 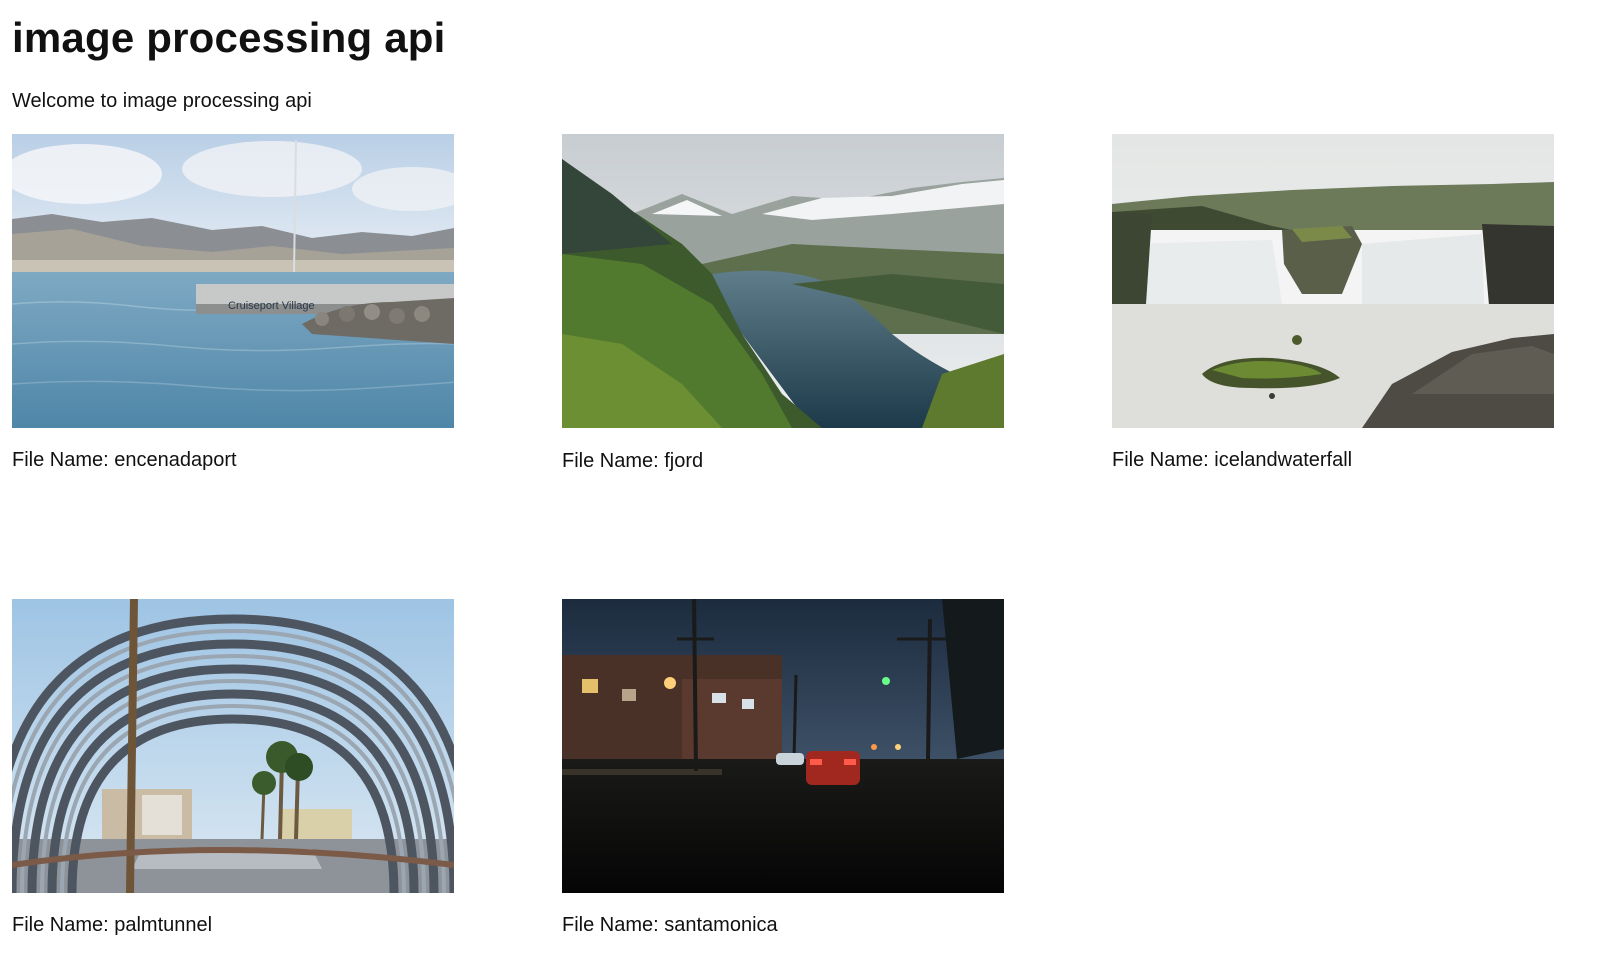 I want to click on page-title: image processing api, so click(x=229, y=37).